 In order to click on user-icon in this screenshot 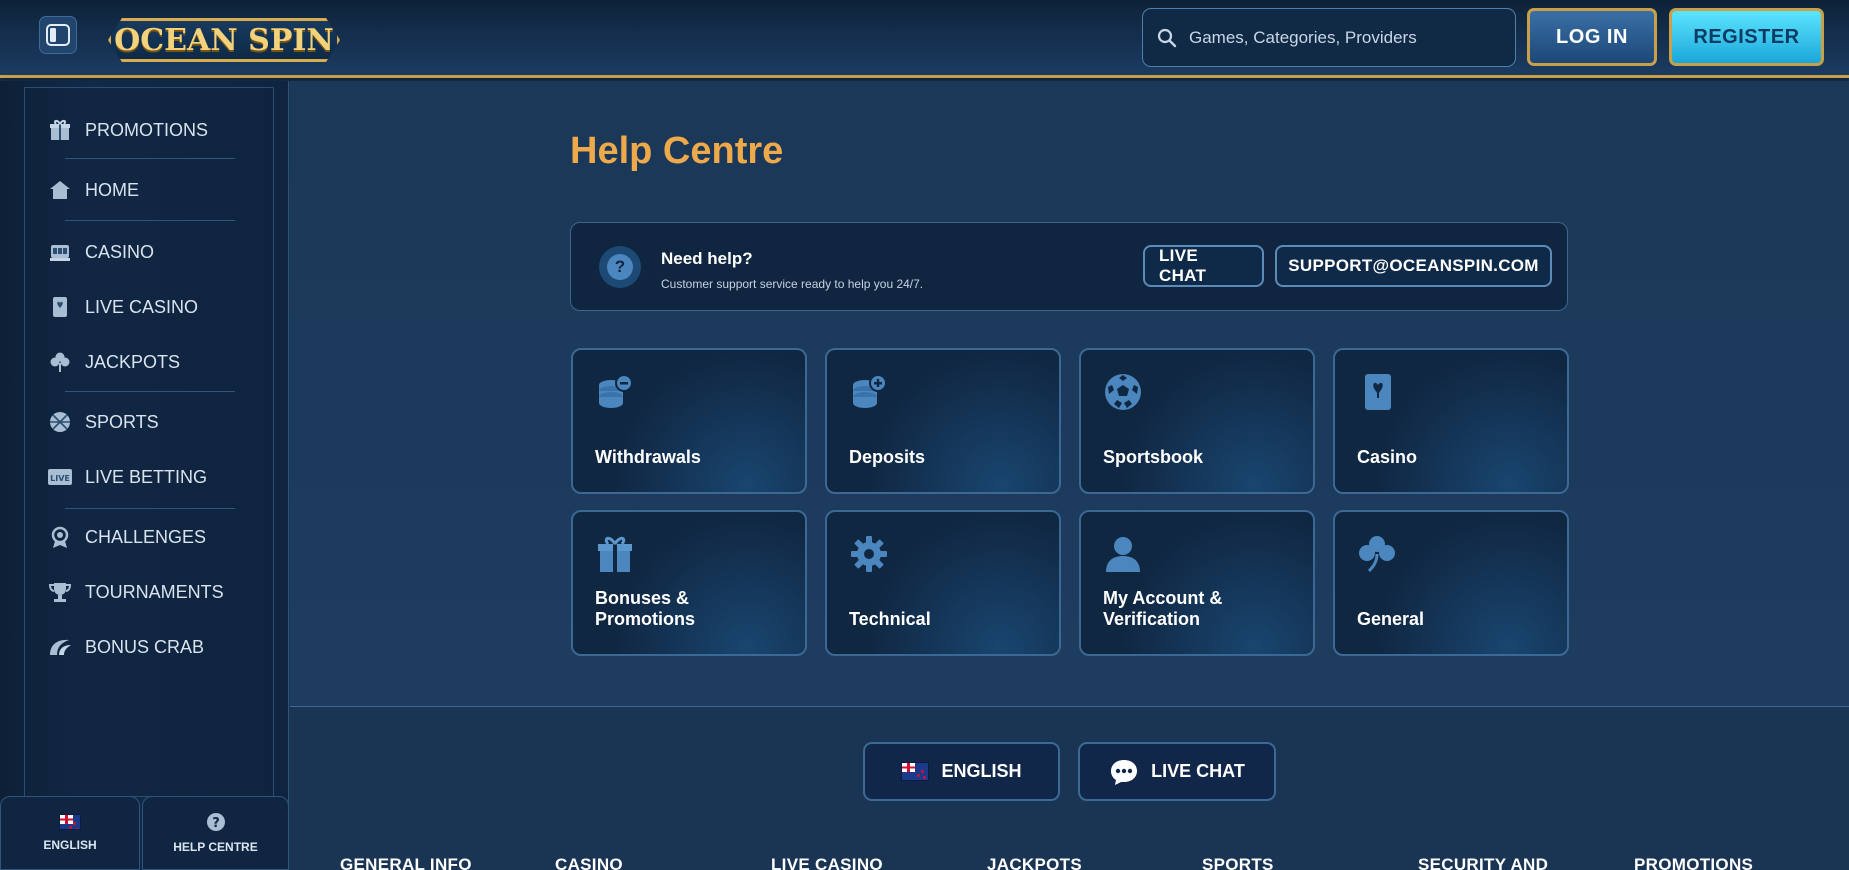, I will do `click(1123, 554)`.